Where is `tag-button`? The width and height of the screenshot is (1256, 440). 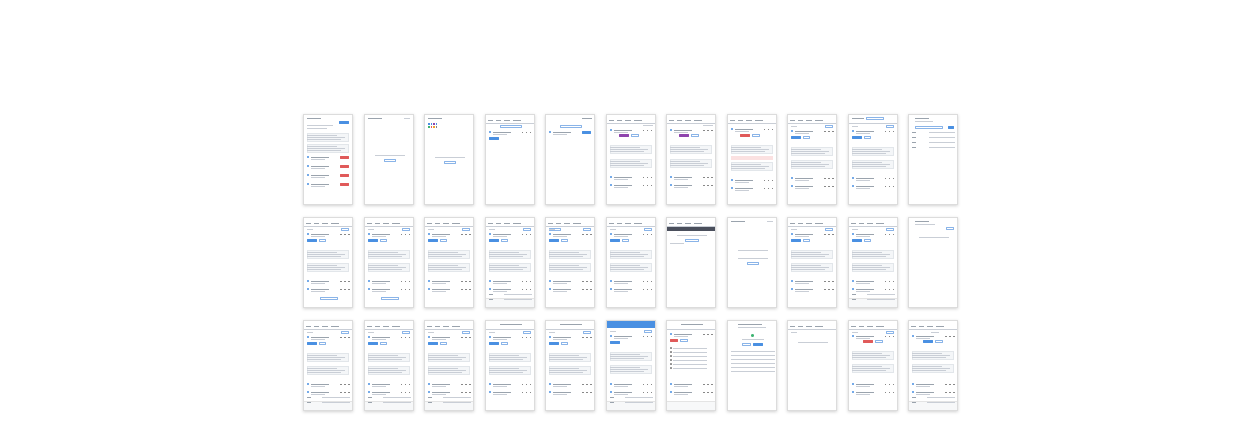
tag-button is located at coordinates (674, 340).